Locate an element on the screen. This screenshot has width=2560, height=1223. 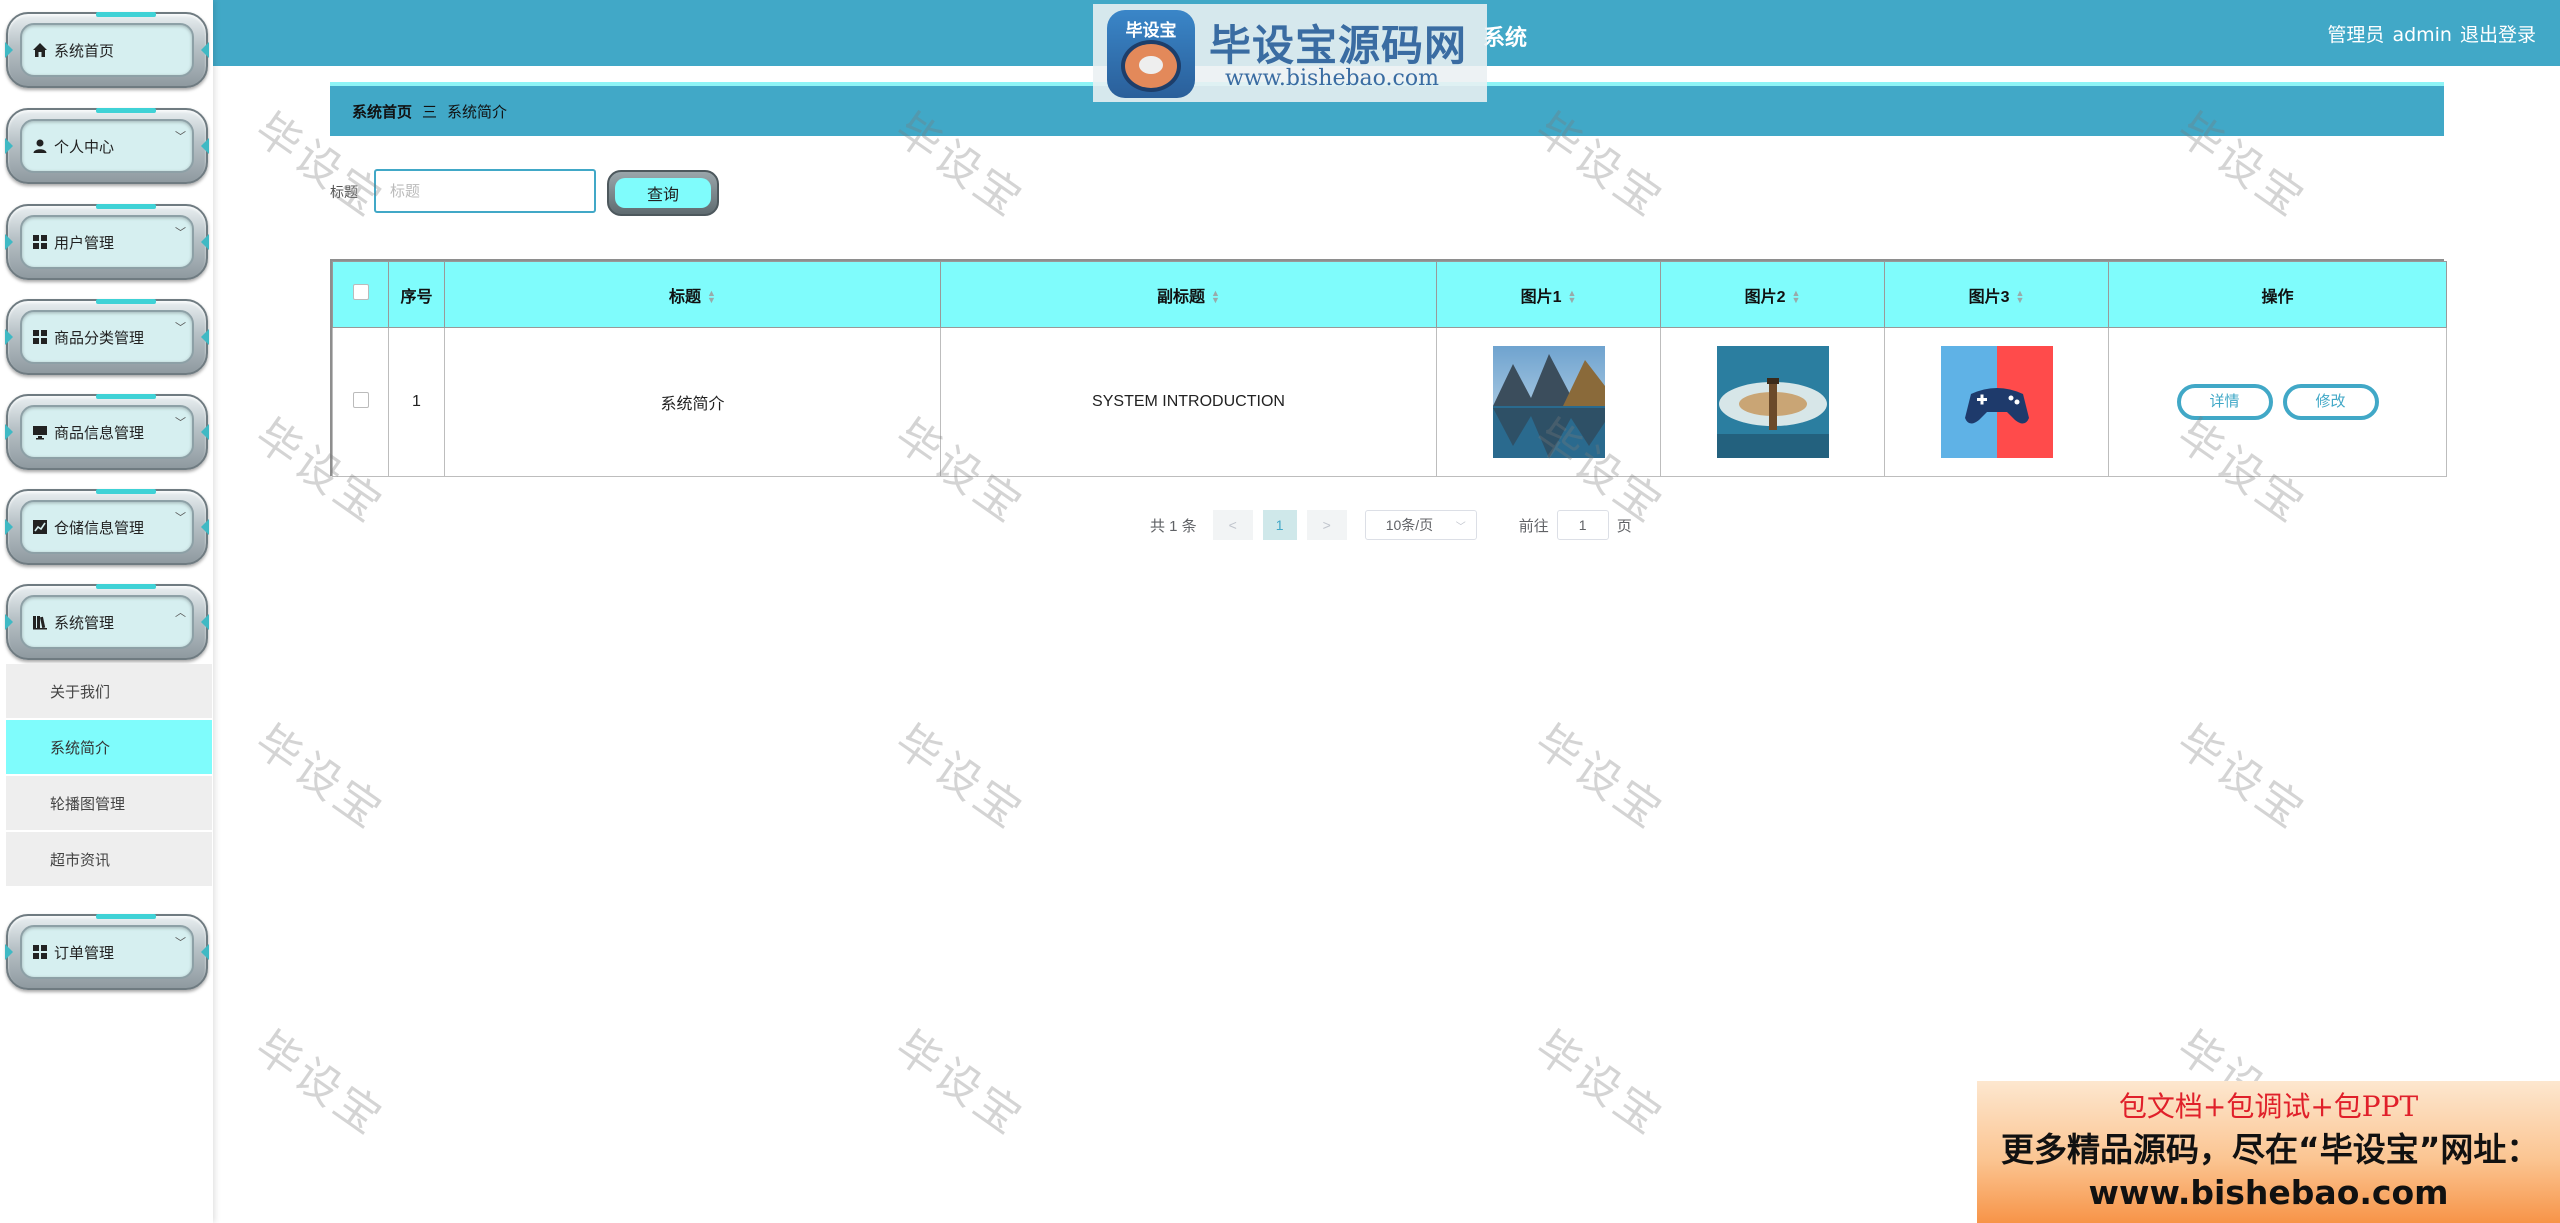
search-button: 查询 is located at coordinates (663, 193).